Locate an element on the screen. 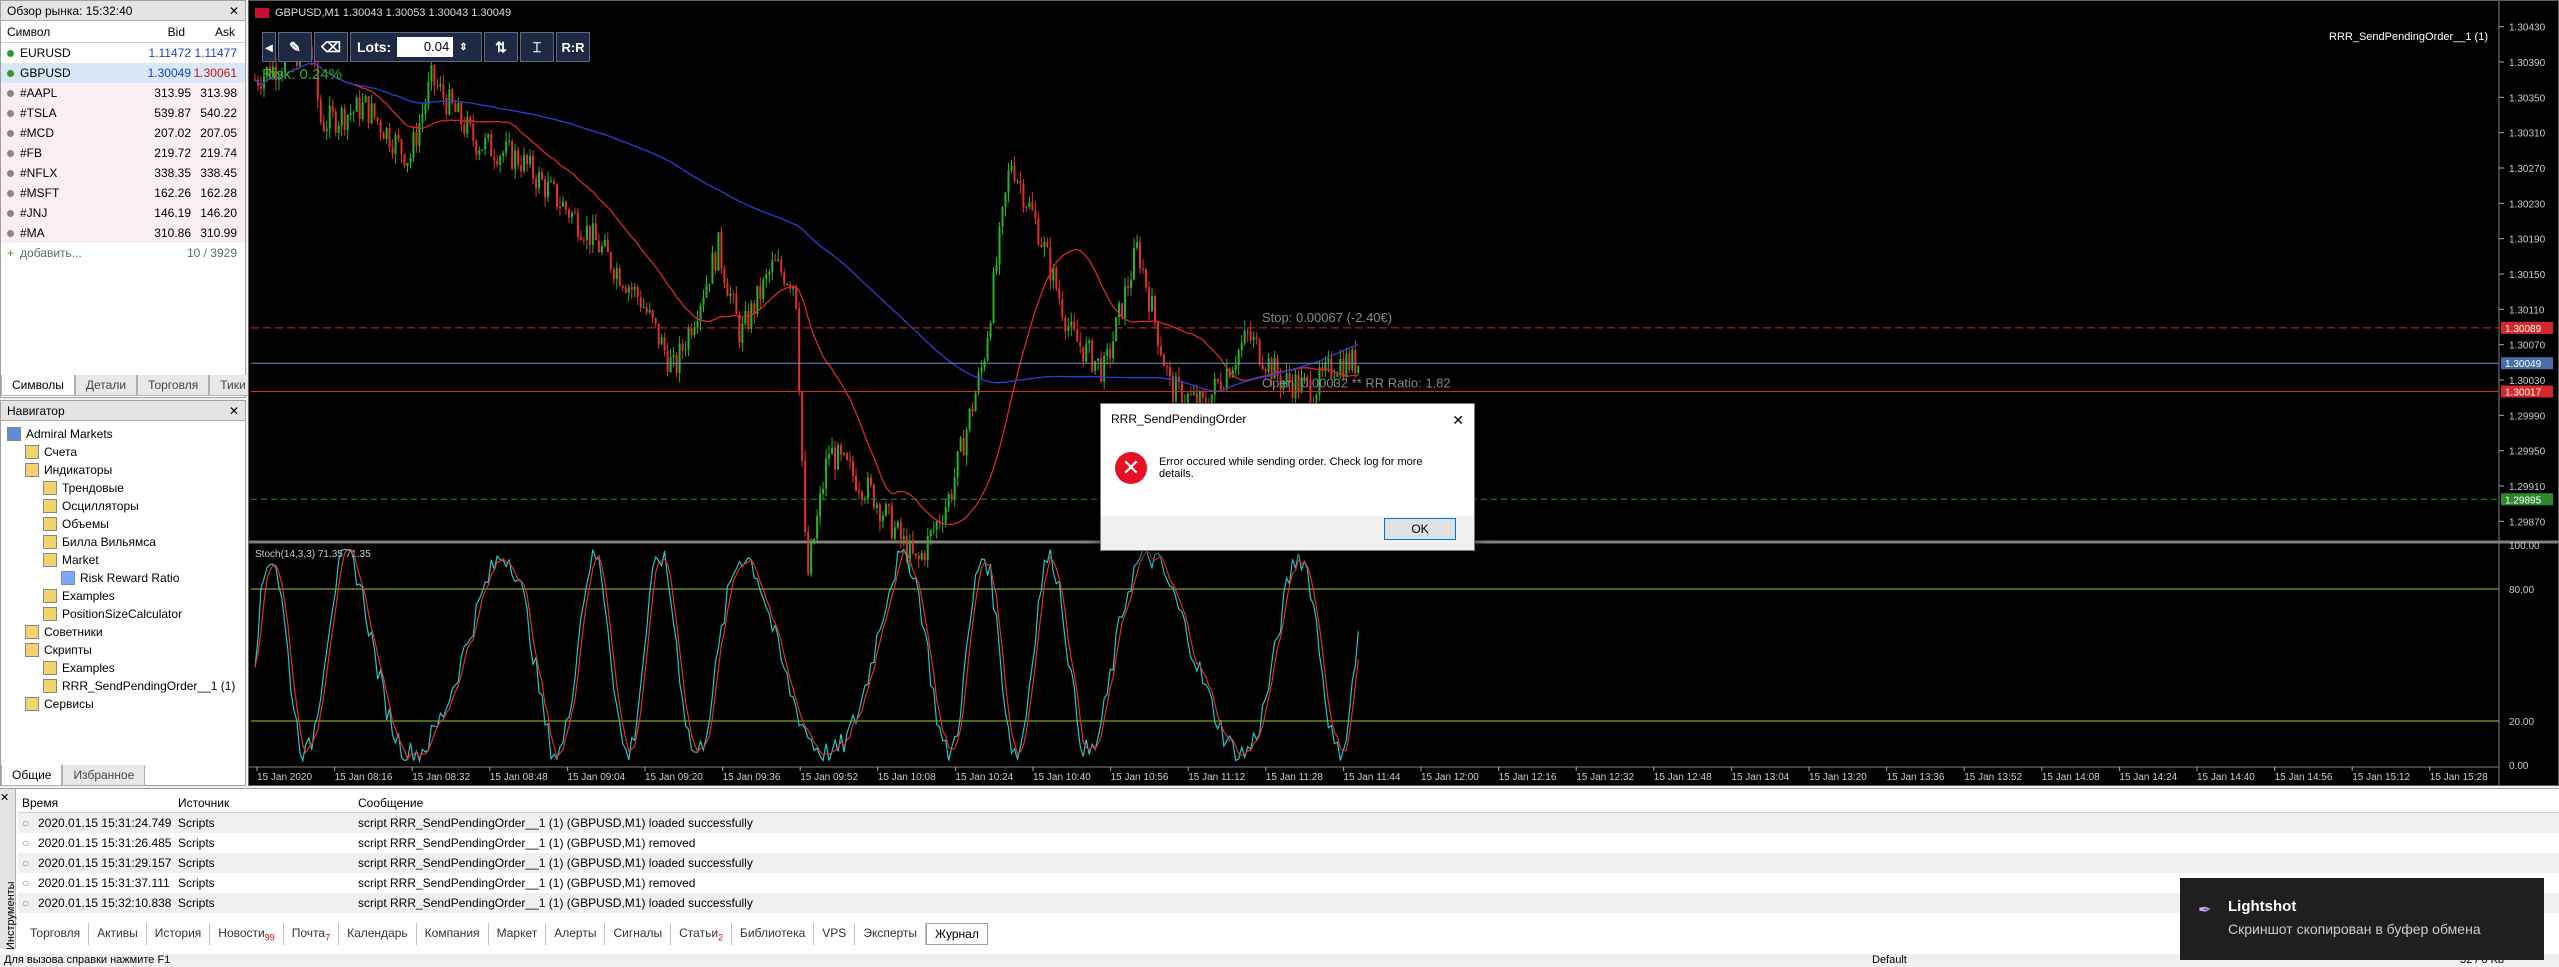  col-time: Время is located at coordinates (98, 803).